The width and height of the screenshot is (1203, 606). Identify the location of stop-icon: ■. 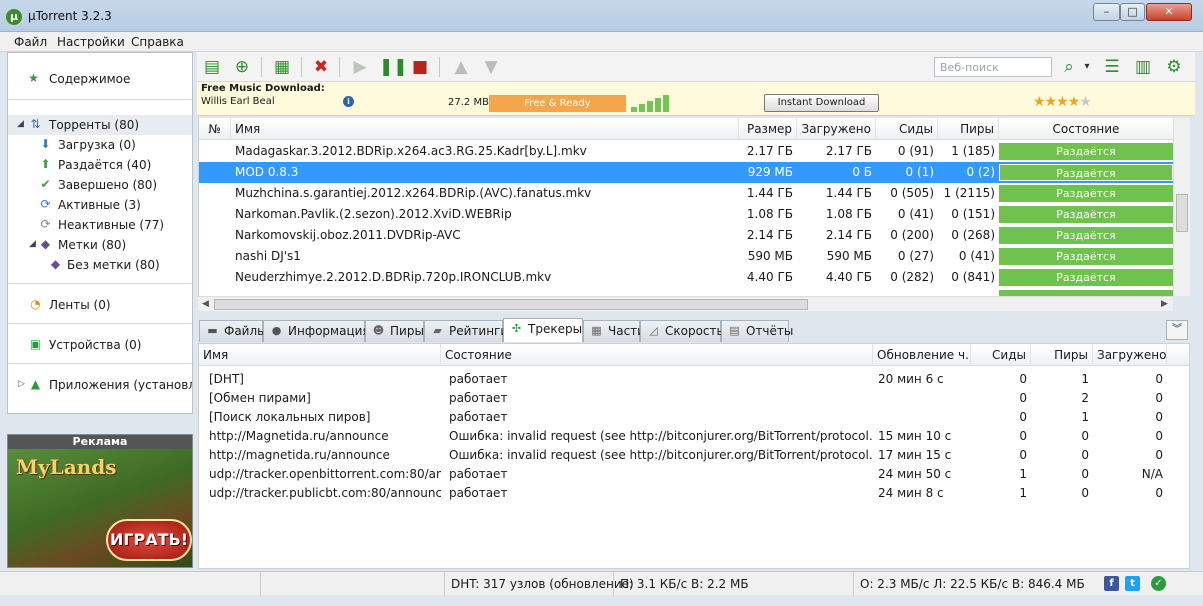
(420, 67).